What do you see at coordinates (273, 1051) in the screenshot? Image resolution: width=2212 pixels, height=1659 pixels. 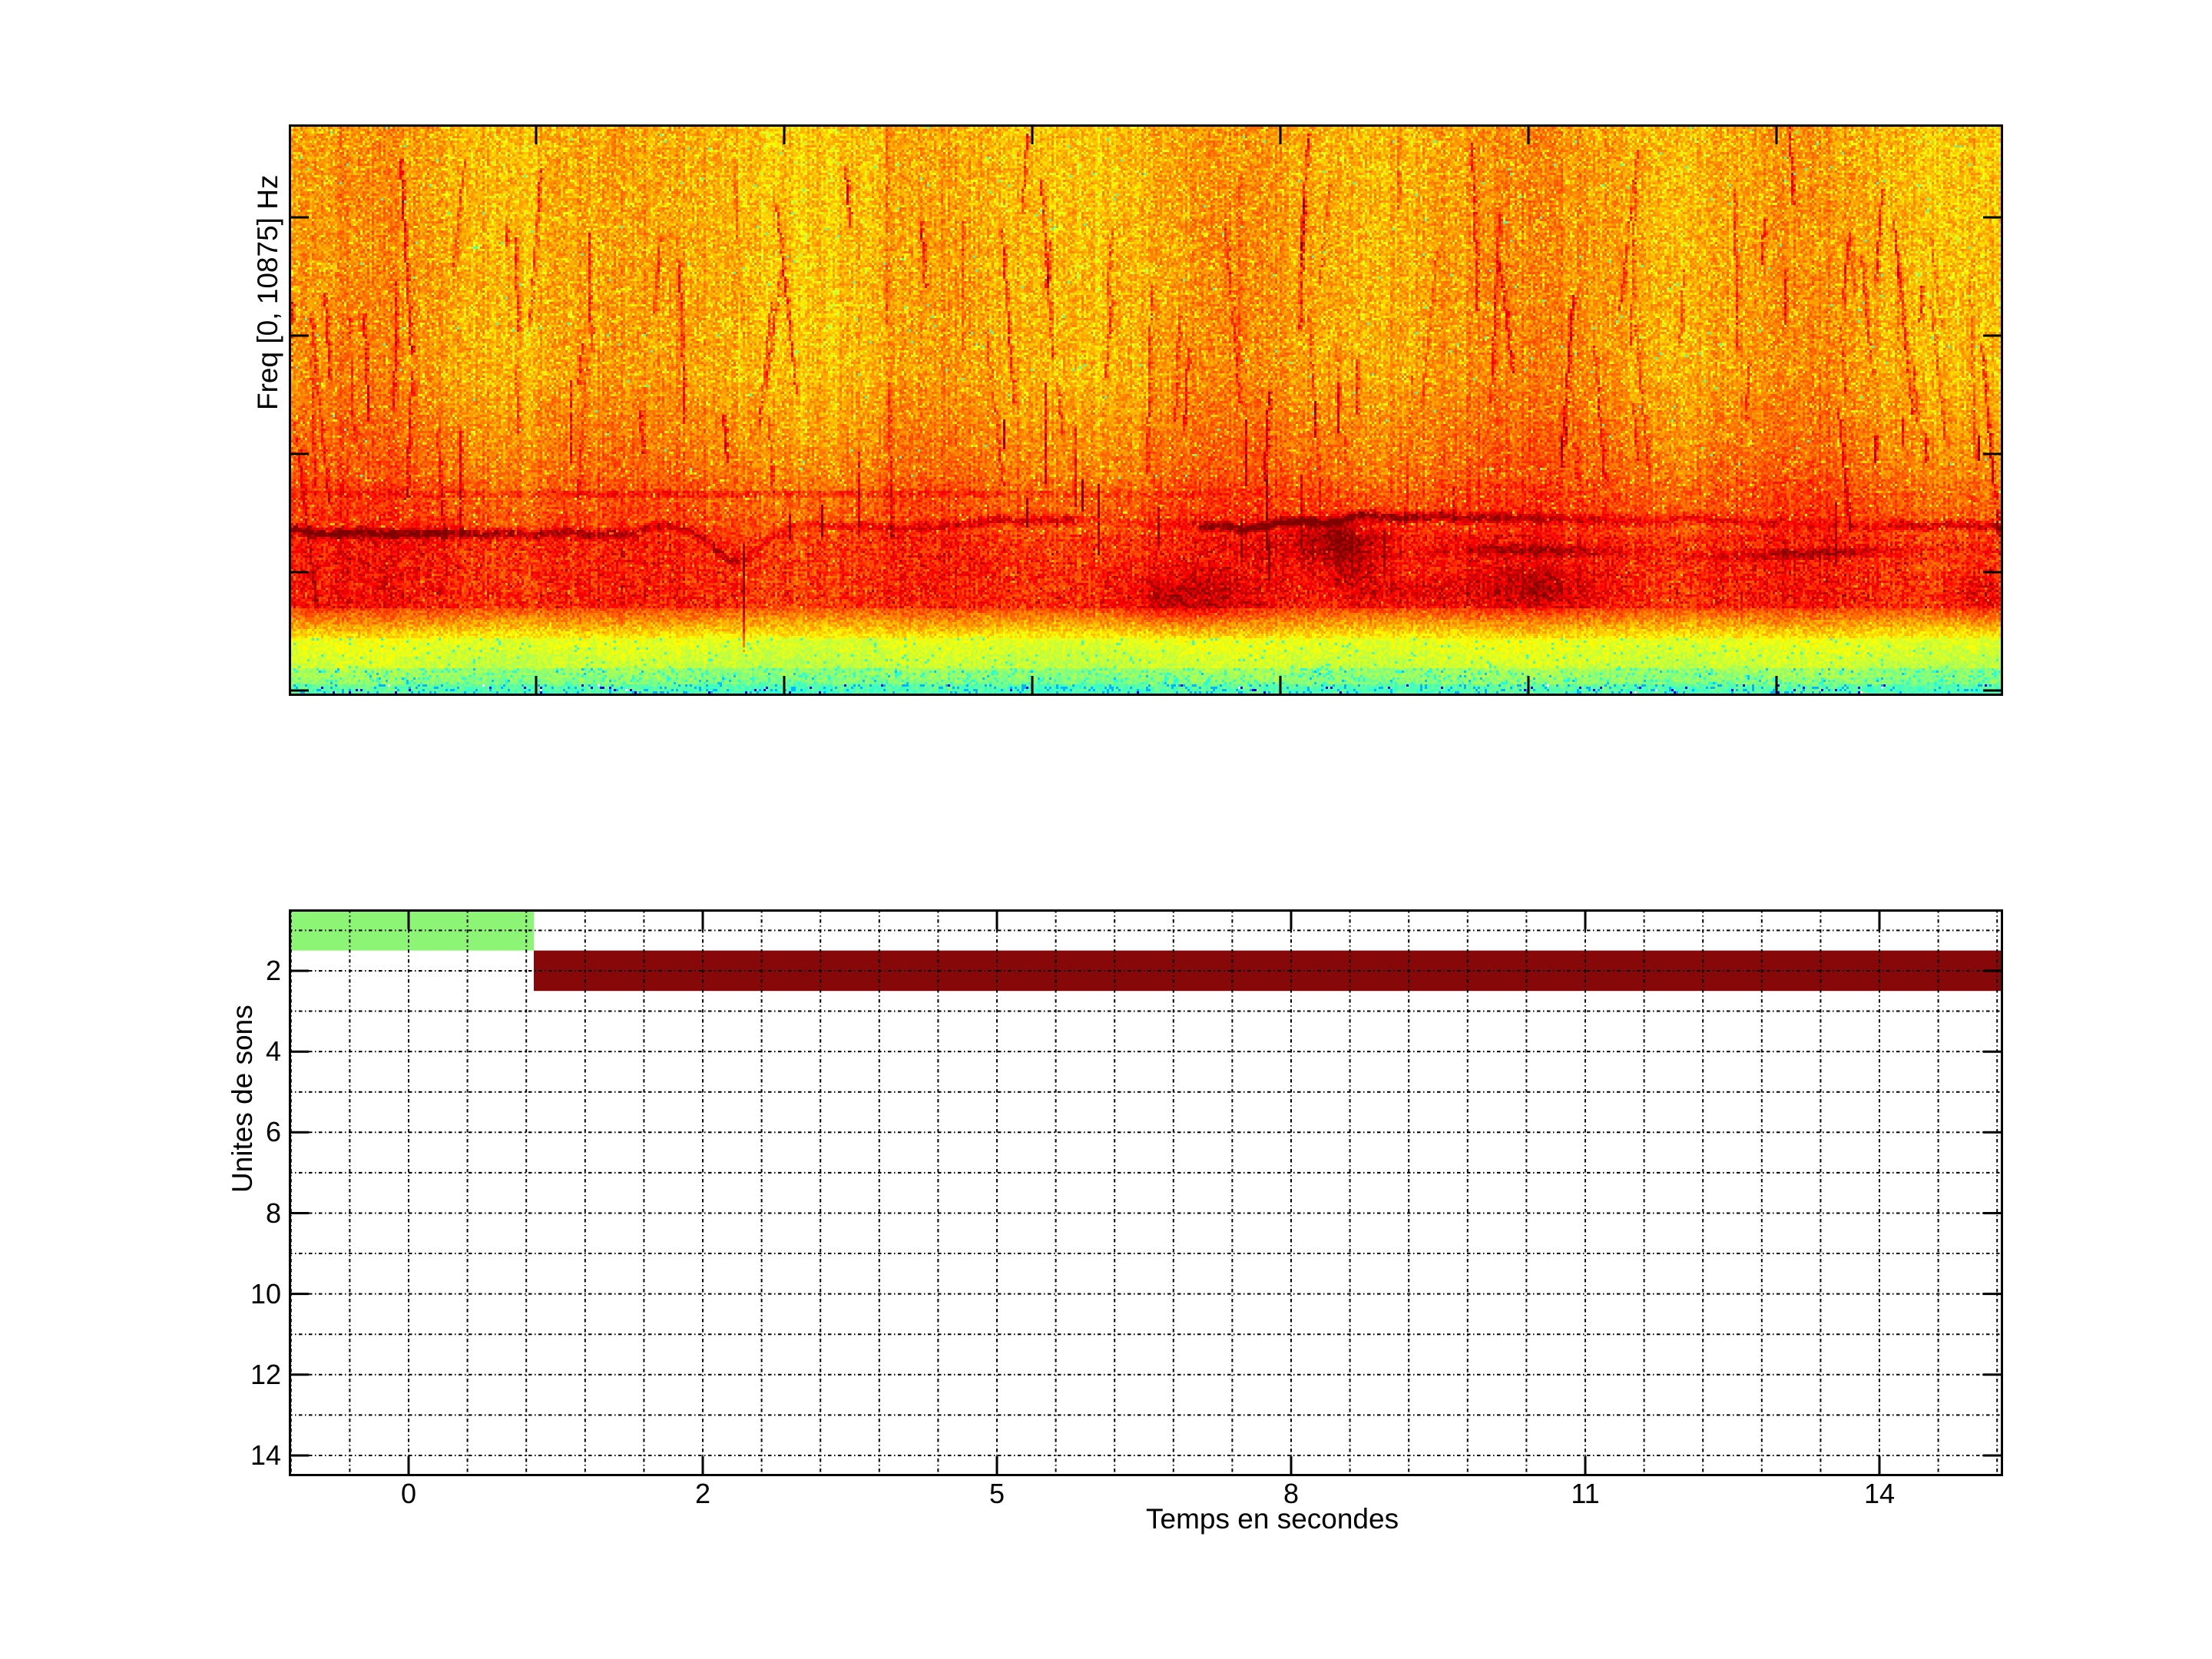 I see `y-tick-label-4: 4` at bounding box center [273, 1051].